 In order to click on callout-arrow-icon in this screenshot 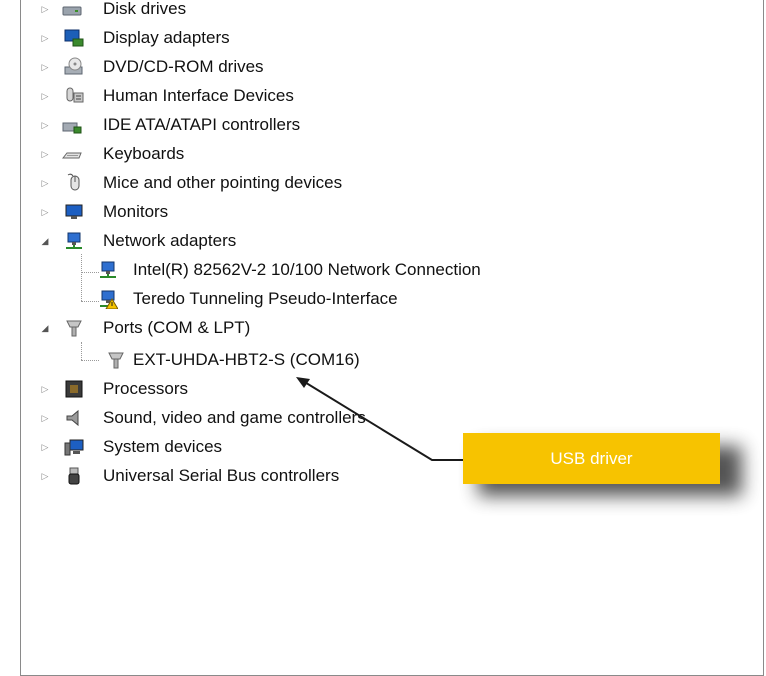, I will do `click(379, 419)`.